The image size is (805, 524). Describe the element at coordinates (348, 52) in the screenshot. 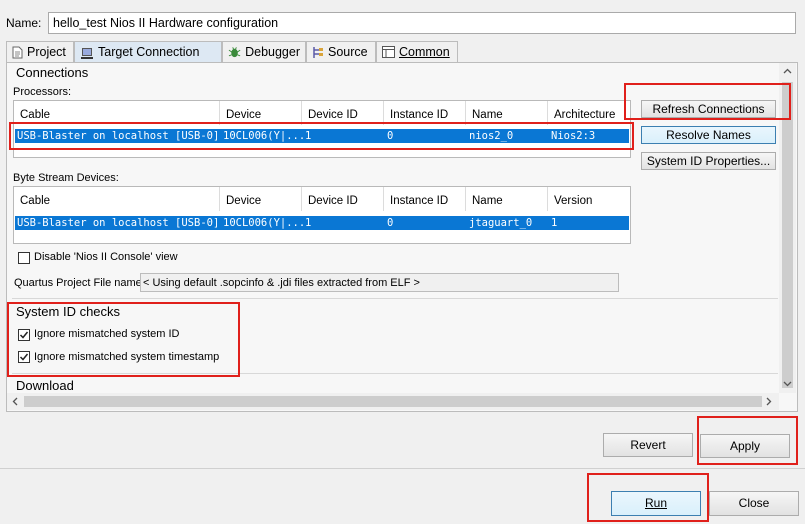

I see `tab-label: Source` at that location.